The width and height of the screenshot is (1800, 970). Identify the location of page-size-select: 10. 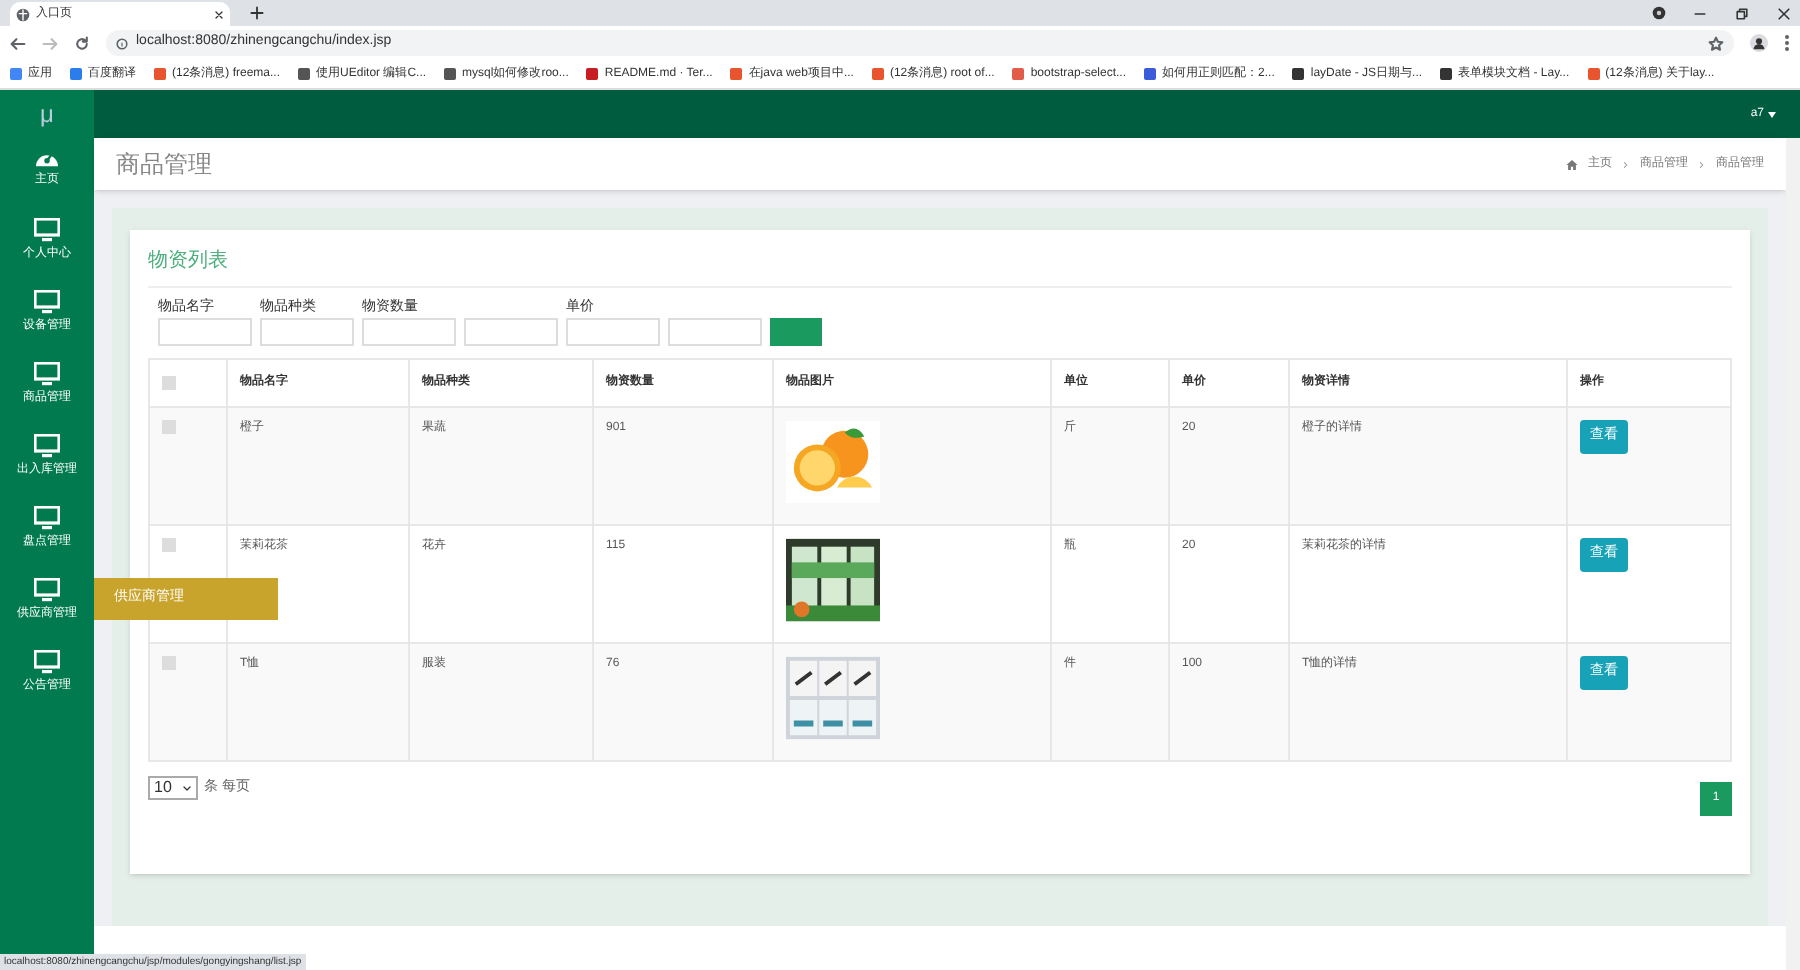
(173, 788).